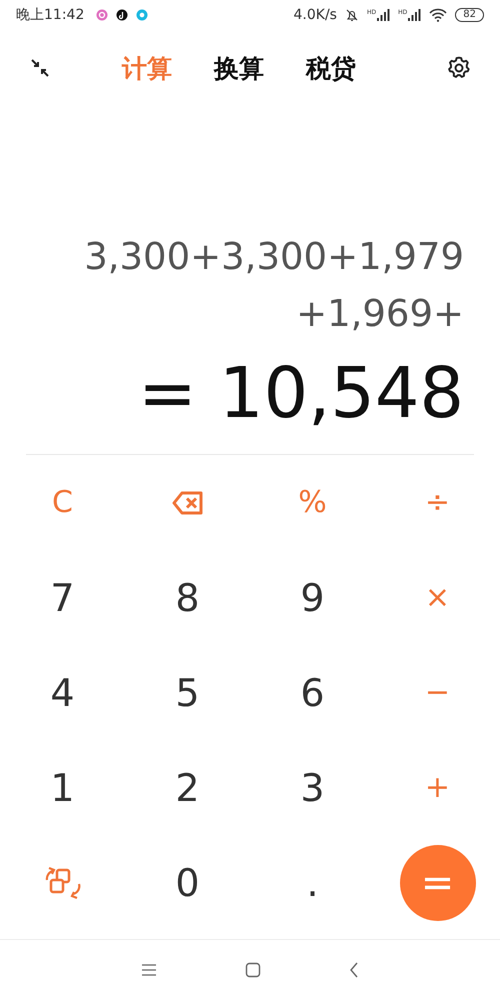  What do you see at coordinates (239, 68) in the screenshot?
I see `tab: 换算` at bounding box center [239, 68].